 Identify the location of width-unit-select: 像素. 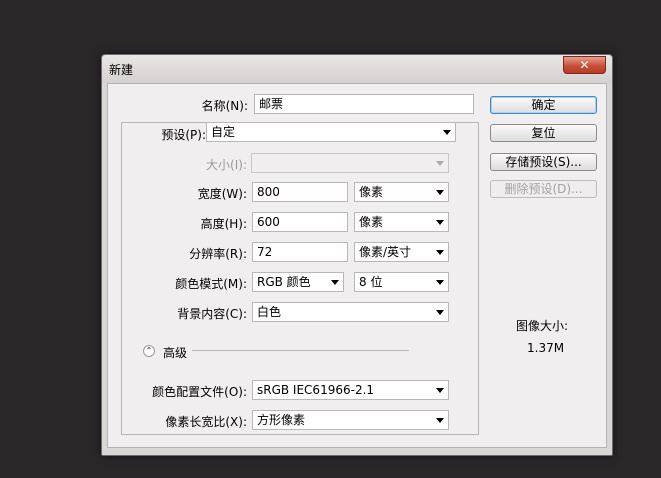
(401, 192).